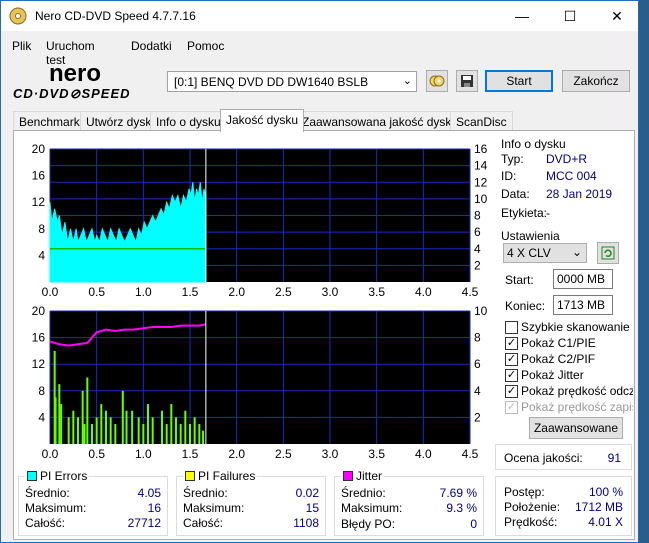 The height and width of the screenshot is (543, 649). Describe the element at coordinates (571, 176) in the screenshot. I see `disc-id-value: MCC 004` at that location.